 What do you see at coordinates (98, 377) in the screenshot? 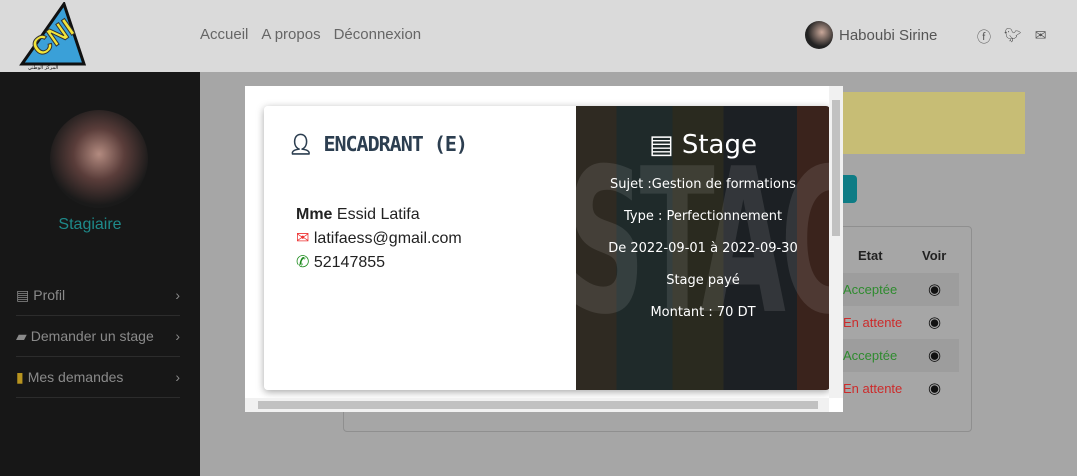
I see `sidebar-item-mes-demandes: ▮ Mes demandes ›` at bounding box center [98, 377].